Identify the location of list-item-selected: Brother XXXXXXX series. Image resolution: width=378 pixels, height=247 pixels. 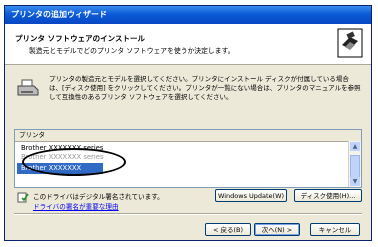
(60, 173).